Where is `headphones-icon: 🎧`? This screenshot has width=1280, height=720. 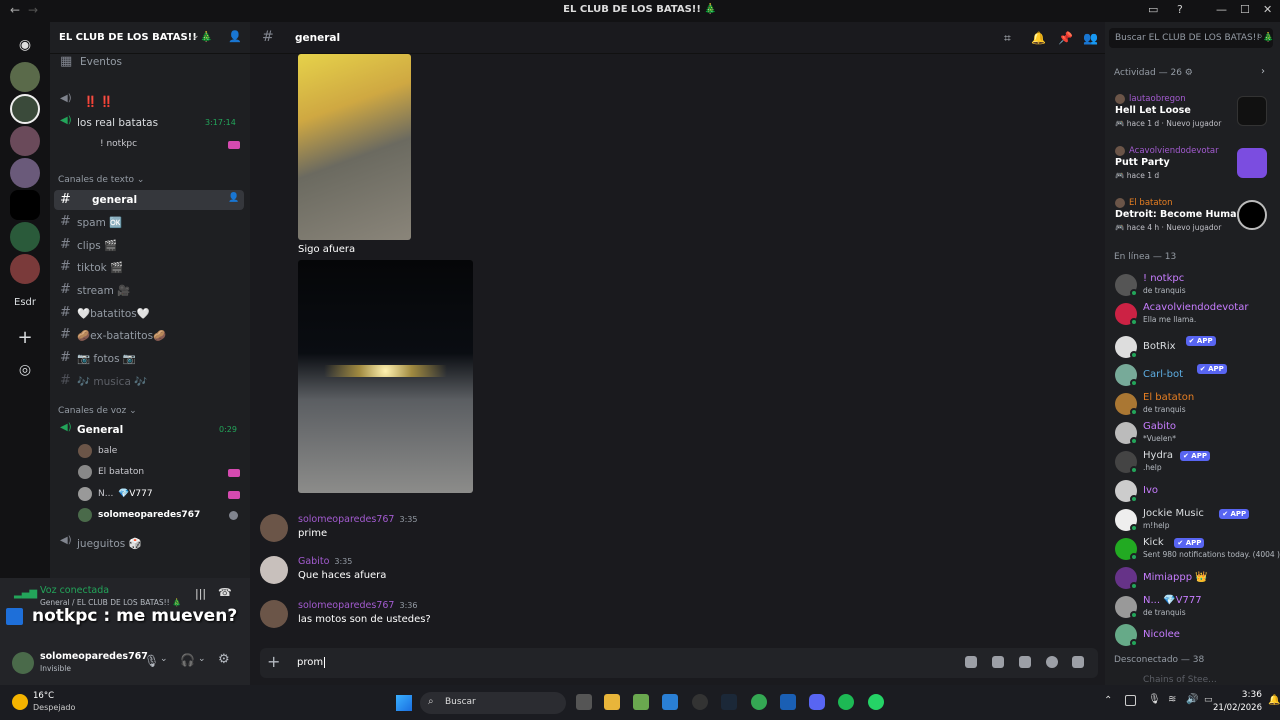
headphones-icon: 🎧 is located at coordinates (187, 660).